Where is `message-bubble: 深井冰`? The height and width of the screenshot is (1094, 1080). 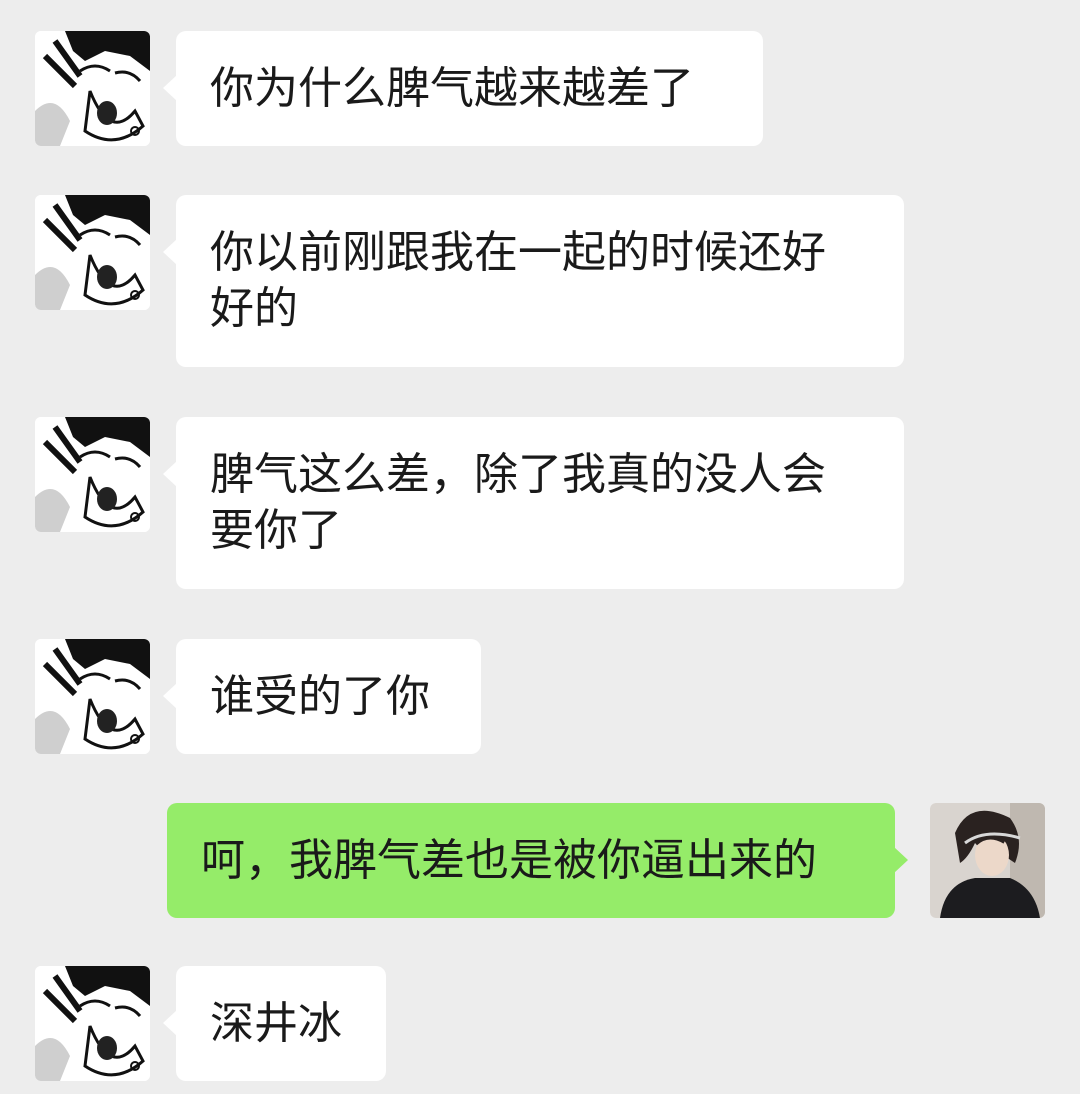
message-bubble: 深井冰 is located at coordinates (274, 1023).